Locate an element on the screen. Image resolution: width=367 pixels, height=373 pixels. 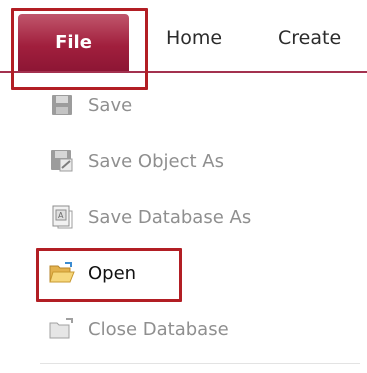
open-folder-icon is located at coordinates (62, 273).